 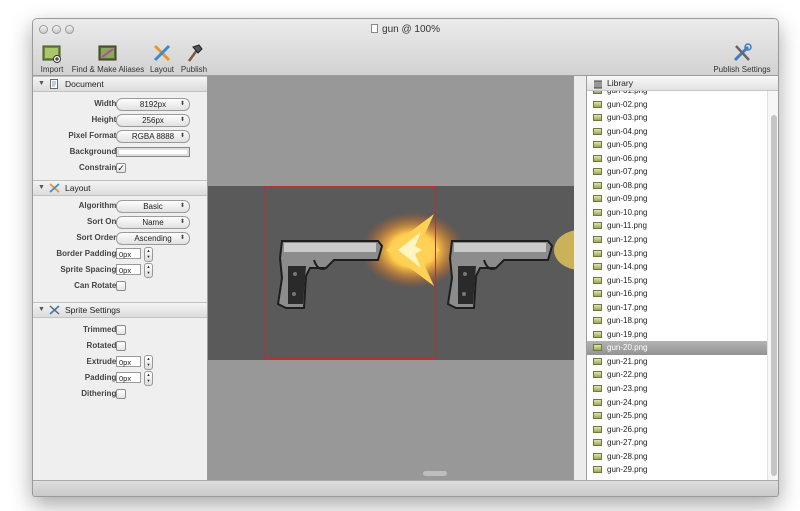 I want to click on library-item: gun-14.png, so click(x=677, y=267).